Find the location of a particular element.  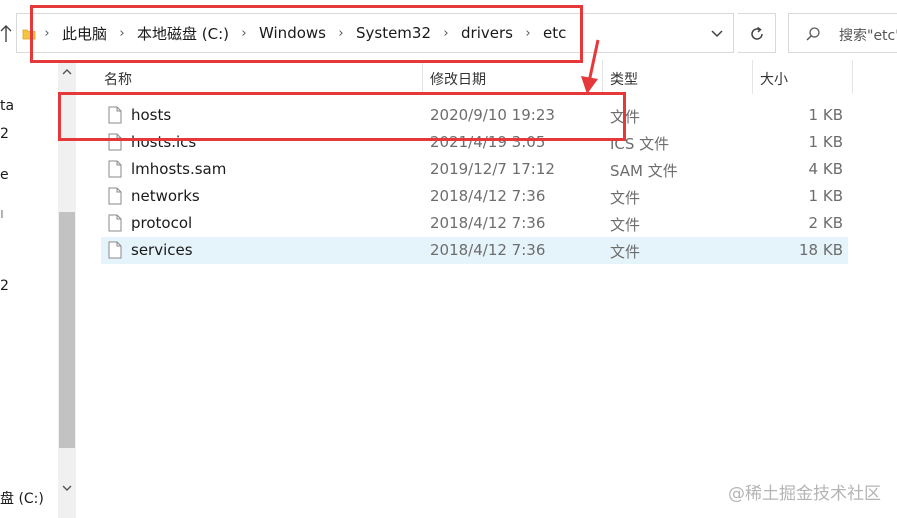

nav-item-fragment: ı is located at coordinates (2, 214).